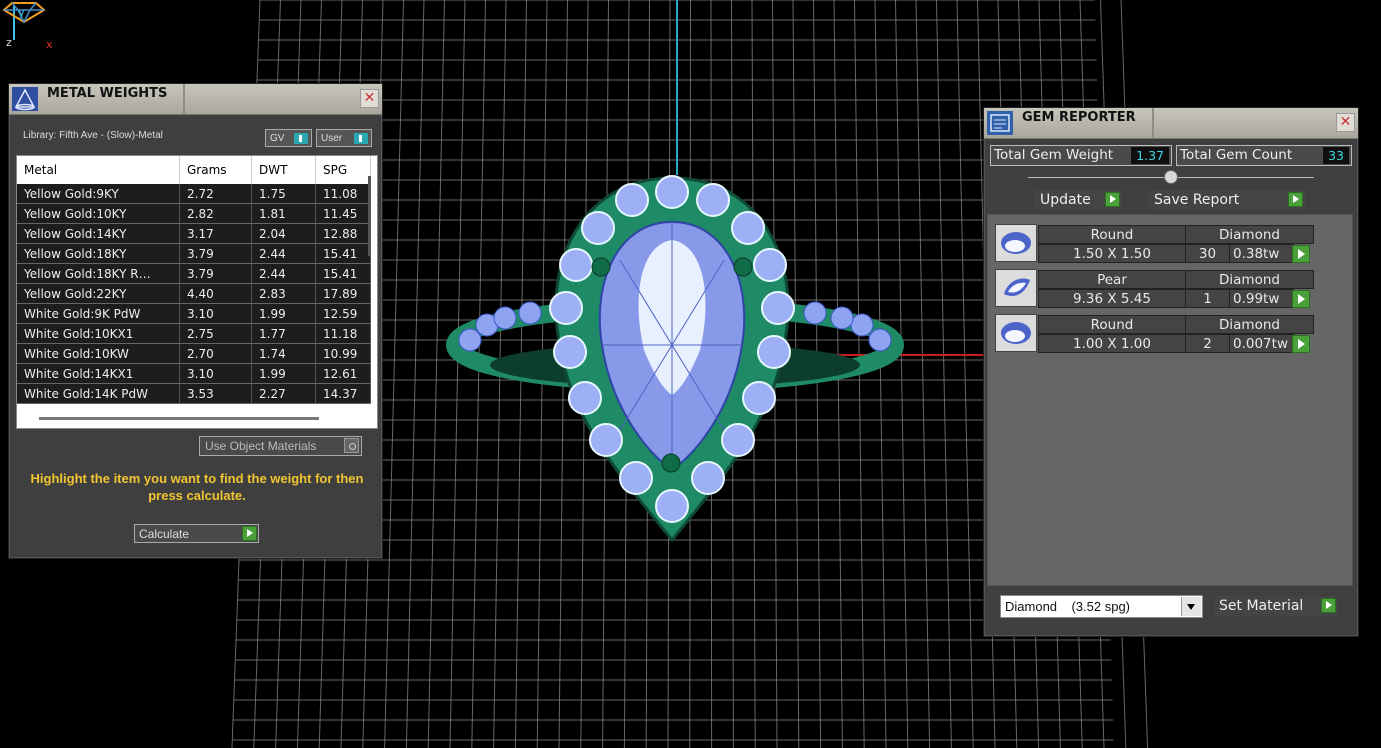 This screenshot has width=1381, height=748. I want to click on dwt-cell: 1.81, so click(283, 213).